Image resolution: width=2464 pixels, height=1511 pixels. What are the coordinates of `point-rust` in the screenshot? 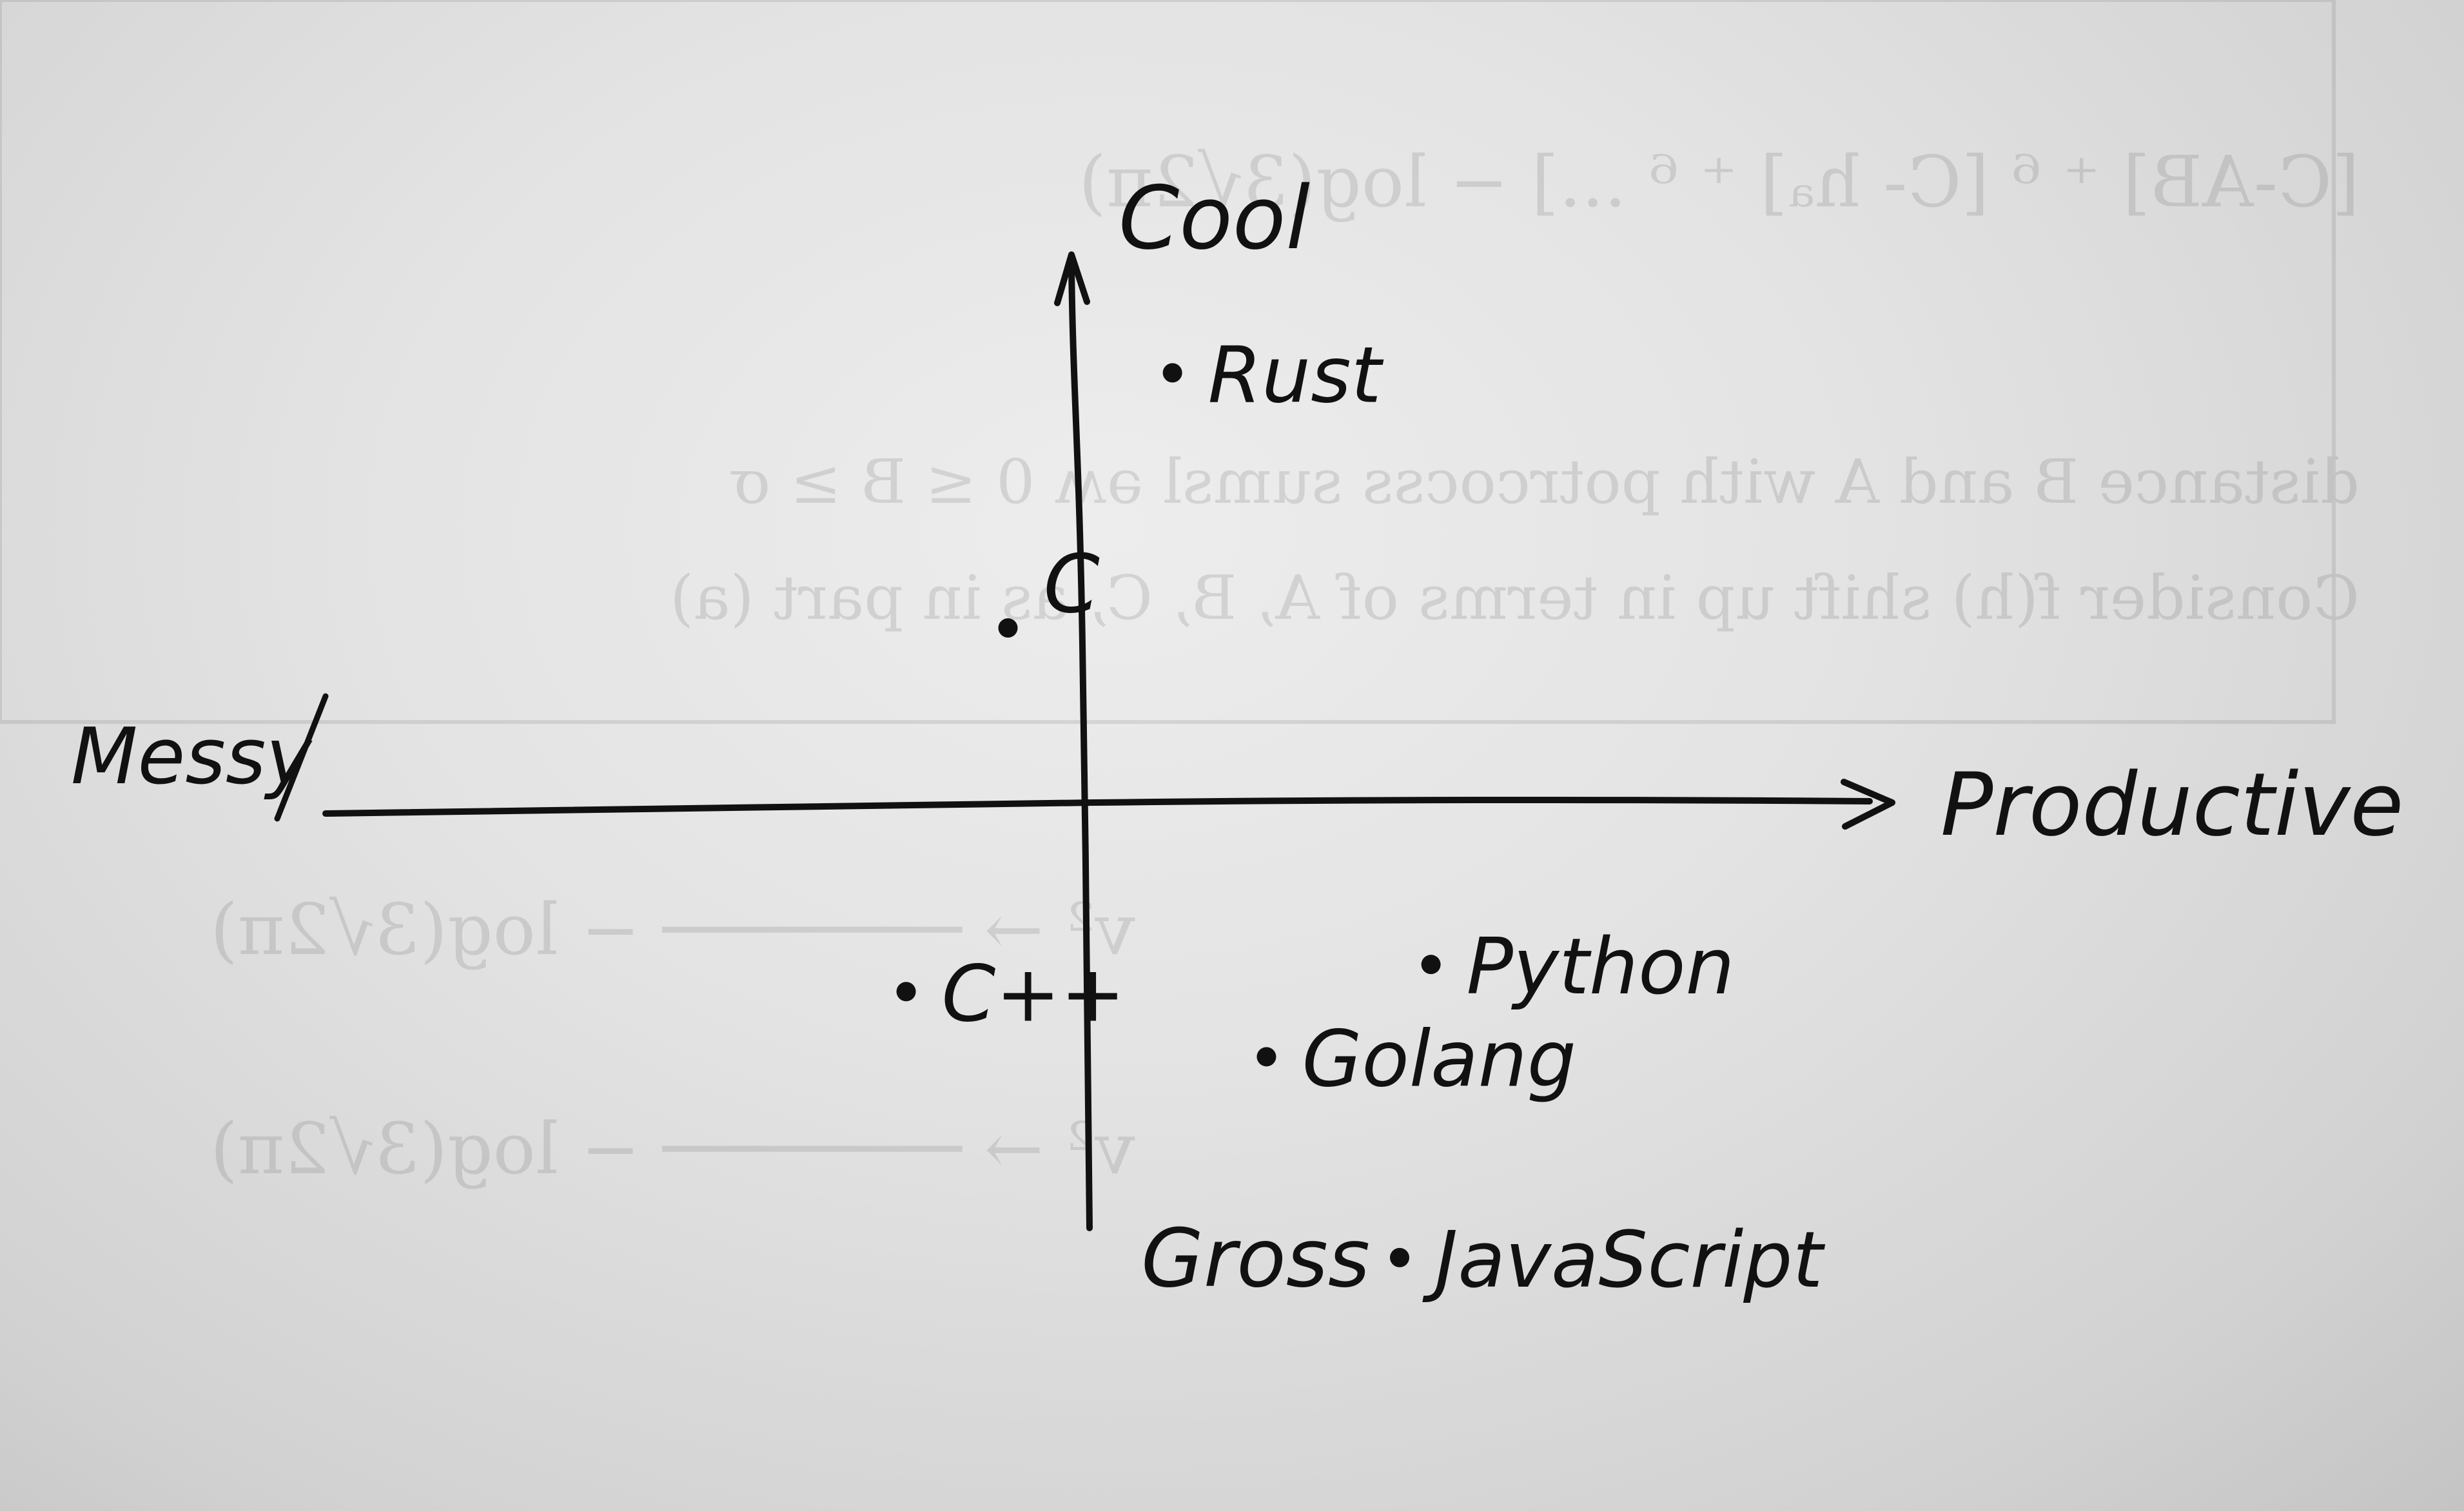 It's located at (1172, 373).